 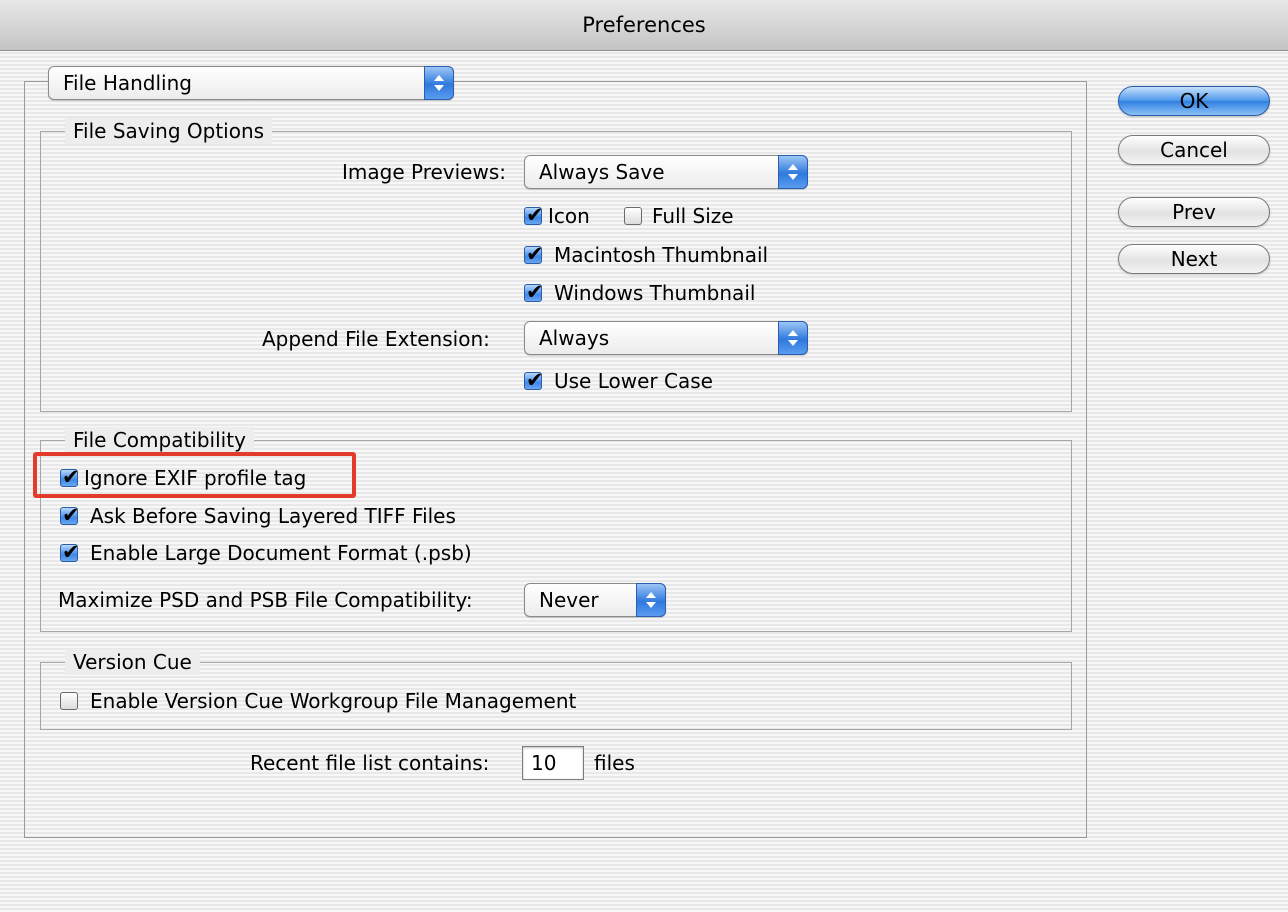 I want to click on ask-before-saving-tiff-label: Ask Before Saving Layered TIFF Files, so click(x=273, y=516).